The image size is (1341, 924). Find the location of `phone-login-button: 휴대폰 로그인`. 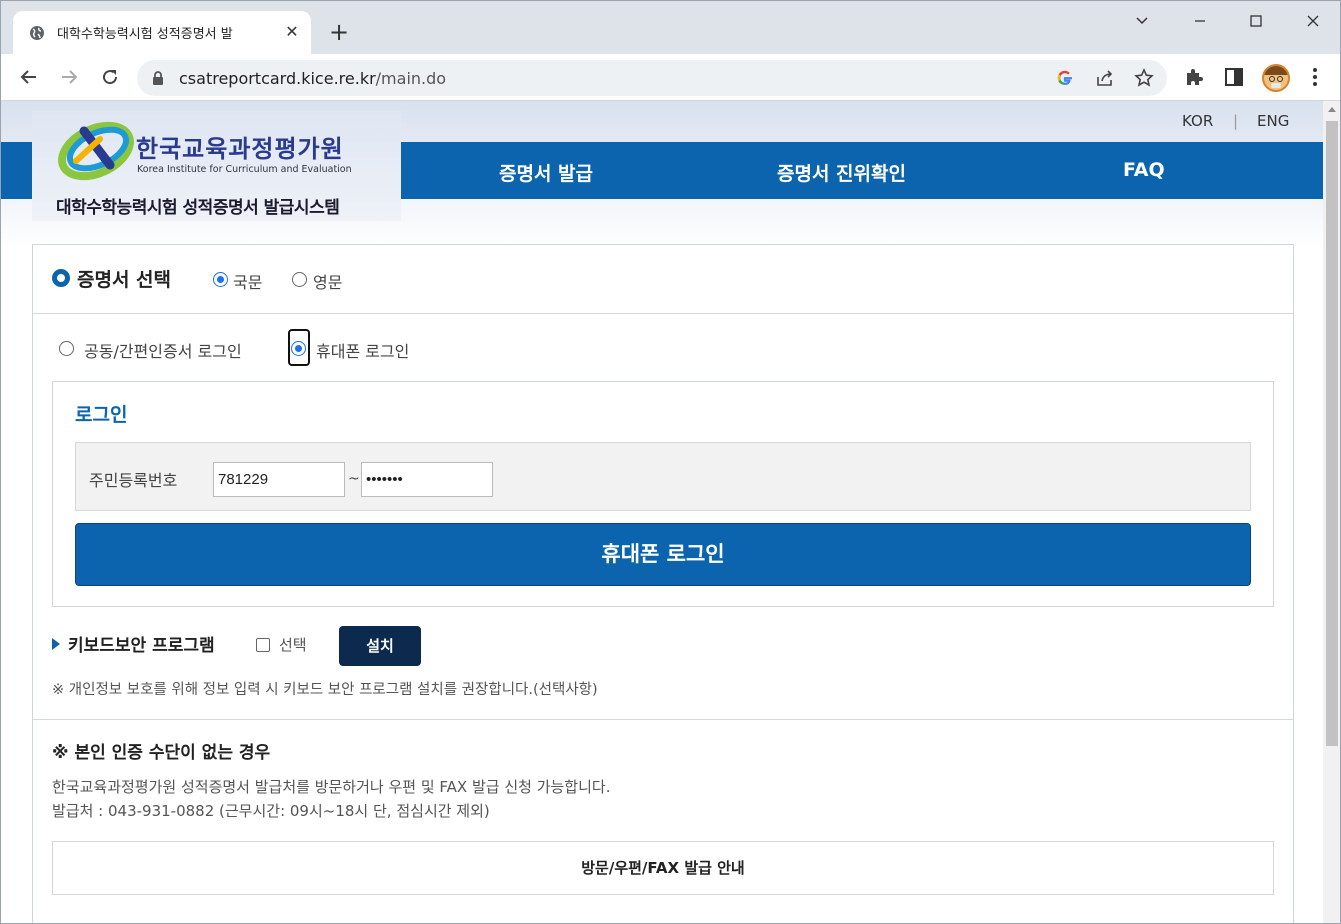

phone-login-button: 휴대폰 로그인 is located at coordinates (663, 554).